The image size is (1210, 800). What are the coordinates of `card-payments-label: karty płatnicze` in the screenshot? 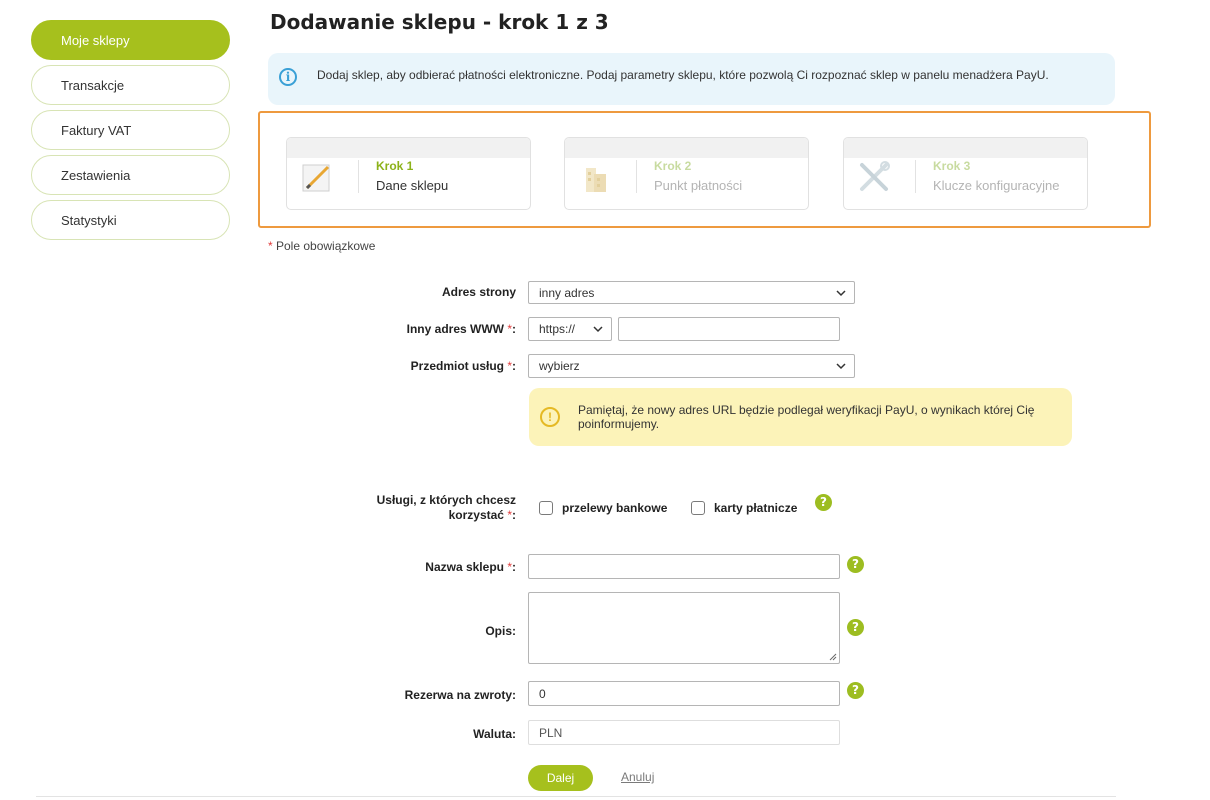 It's located at (755, 508).